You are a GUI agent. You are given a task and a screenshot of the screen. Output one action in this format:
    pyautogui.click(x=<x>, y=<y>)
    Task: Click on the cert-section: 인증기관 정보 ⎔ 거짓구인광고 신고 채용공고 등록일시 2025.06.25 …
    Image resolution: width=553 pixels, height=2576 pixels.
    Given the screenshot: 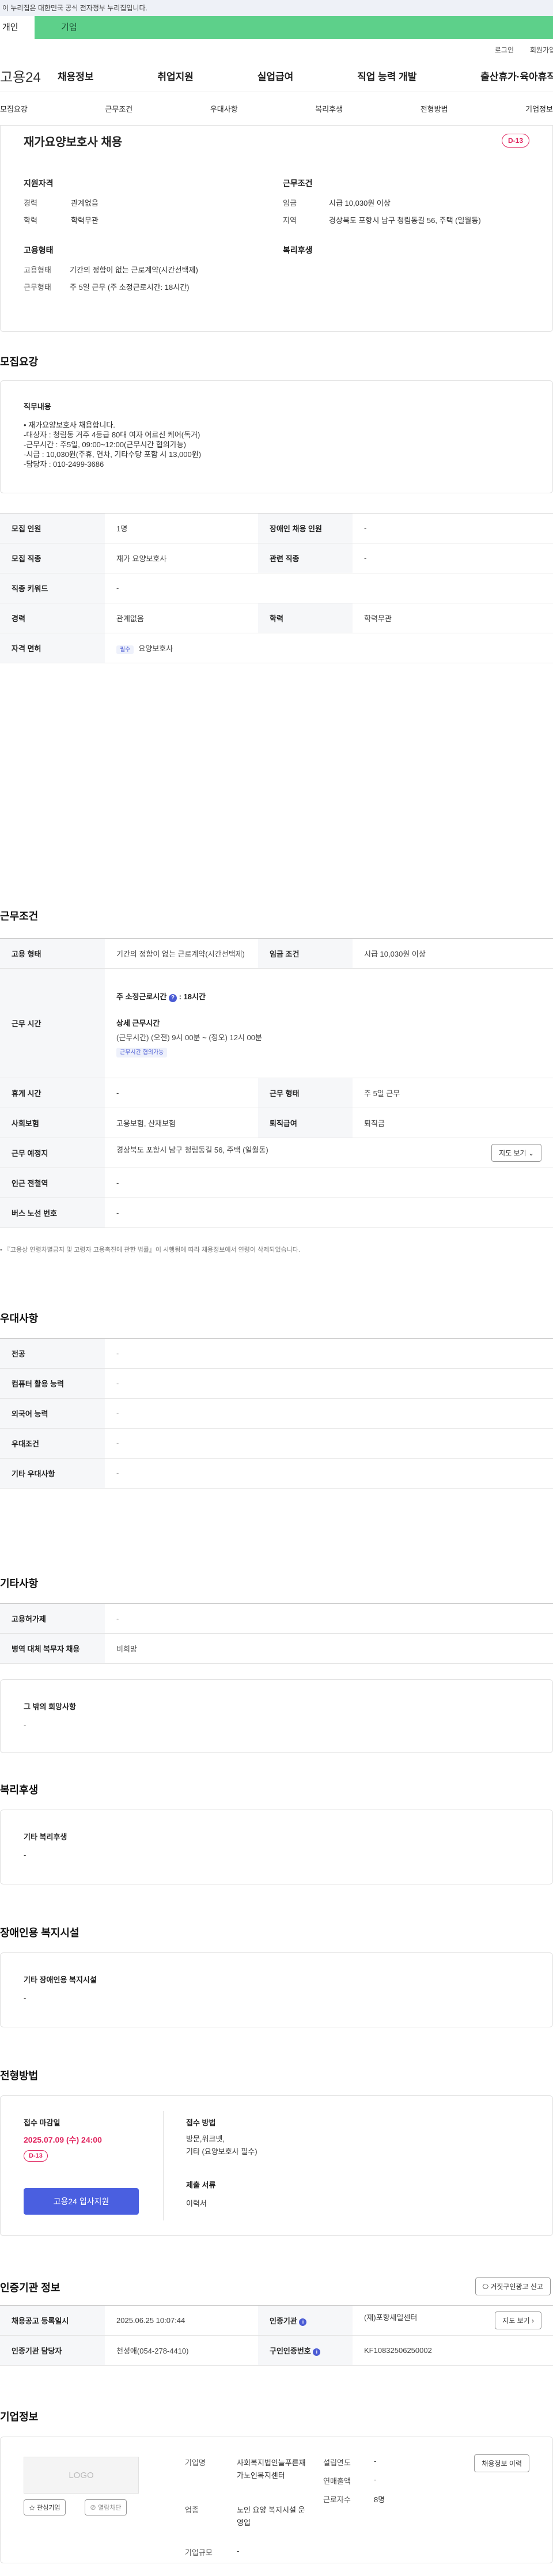 What is the action you would take?
    pyautogui.click(x=276, y=2343)
    